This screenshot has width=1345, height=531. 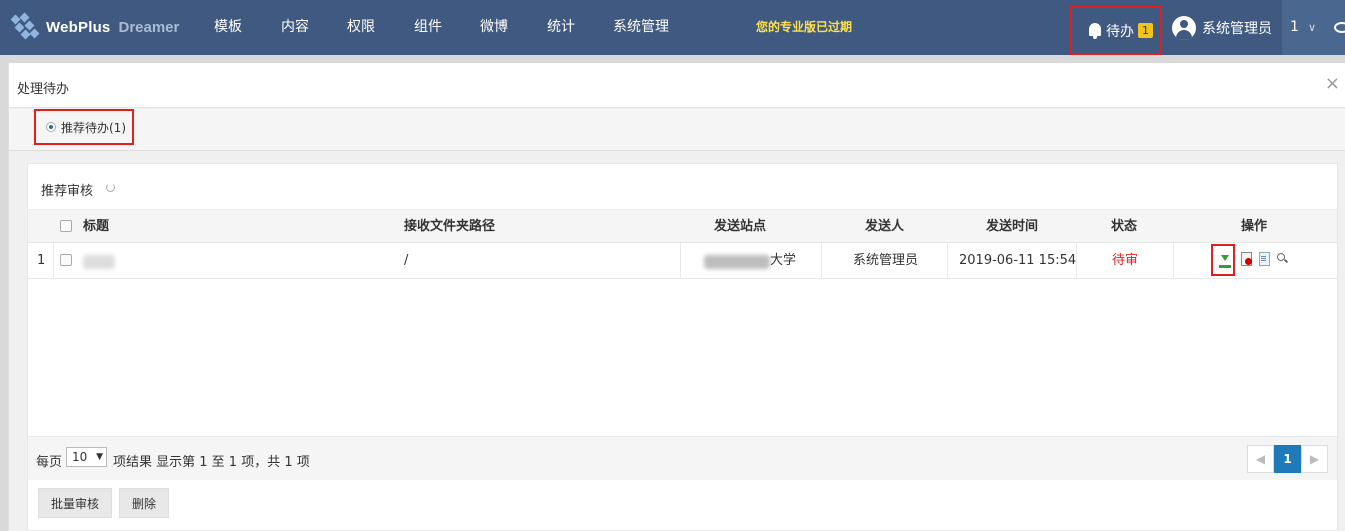 I want to click on nav-item-system-management: 系统管理, so click(x=641, y=27).